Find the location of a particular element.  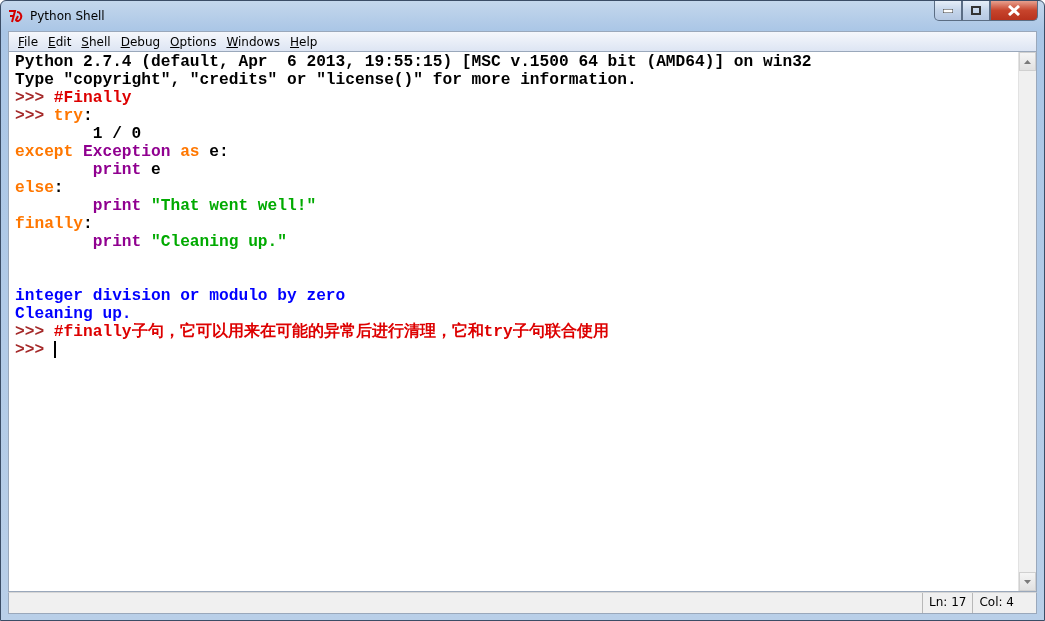

status-text: Col: 4 is located at coordinates (996, 603).